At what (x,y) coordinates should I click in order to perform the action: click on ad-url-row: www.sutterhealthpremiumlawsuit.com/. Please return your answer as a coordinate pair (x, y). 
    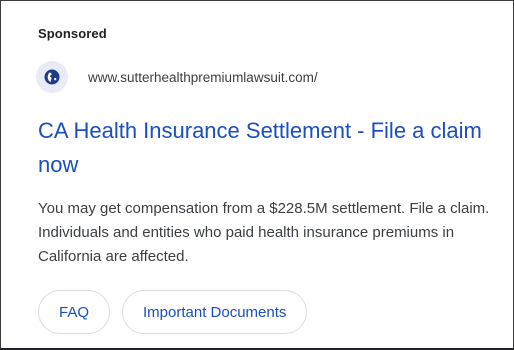
    Looking at the image, I should click on (177, 77).